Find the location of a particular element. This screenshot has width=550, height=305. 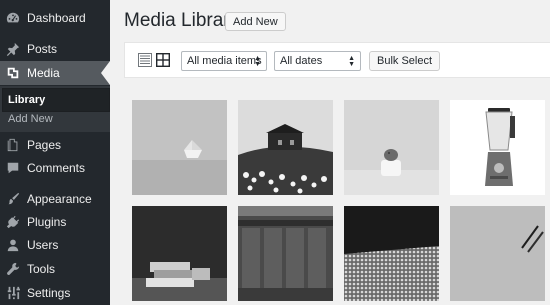

menu-label-dashboard: Dashboard is located at coordinates (56, 18).